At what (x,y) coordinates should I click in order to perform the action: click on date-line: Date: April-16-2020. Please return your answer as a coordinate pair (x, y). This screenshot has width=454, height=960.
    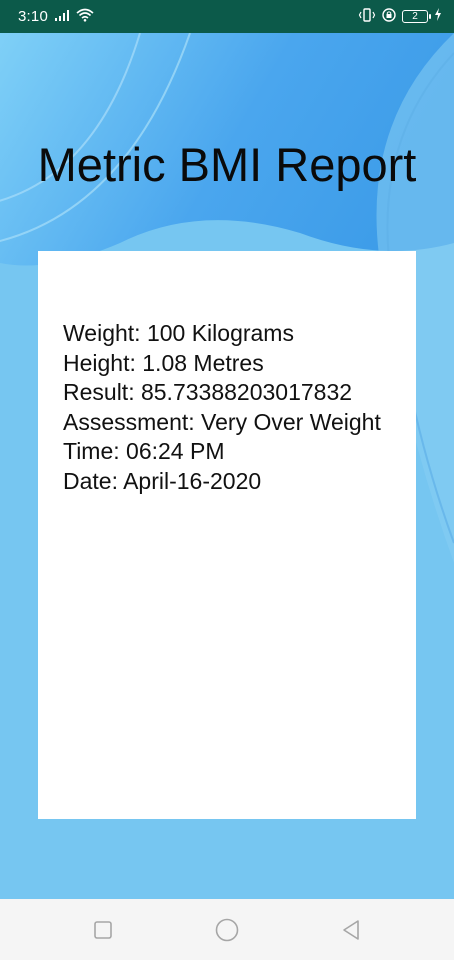
    Looking at the image, I should click on (162, 480).